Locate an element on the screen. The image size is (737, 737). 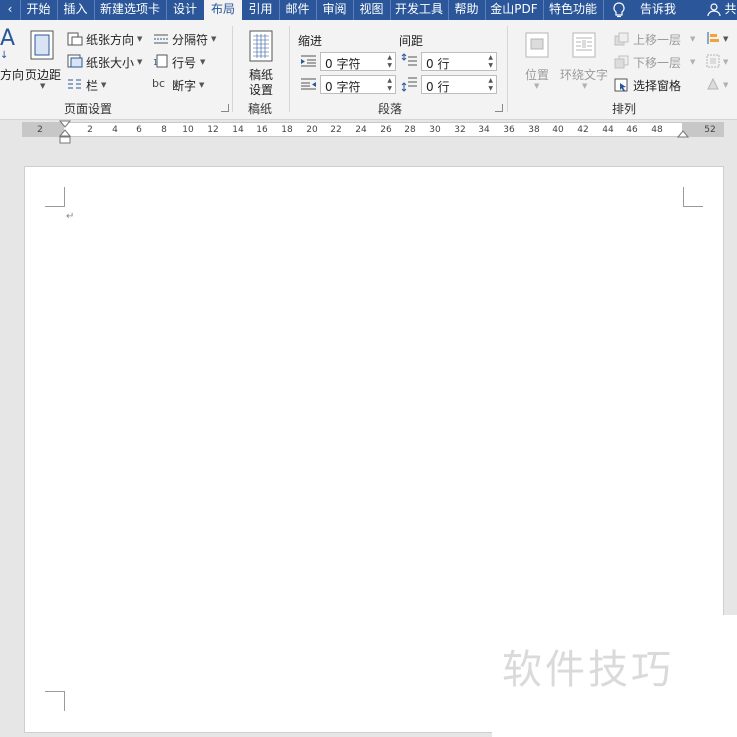
manuscript-button-line2: 设置 is located at coordinates (261, 89).